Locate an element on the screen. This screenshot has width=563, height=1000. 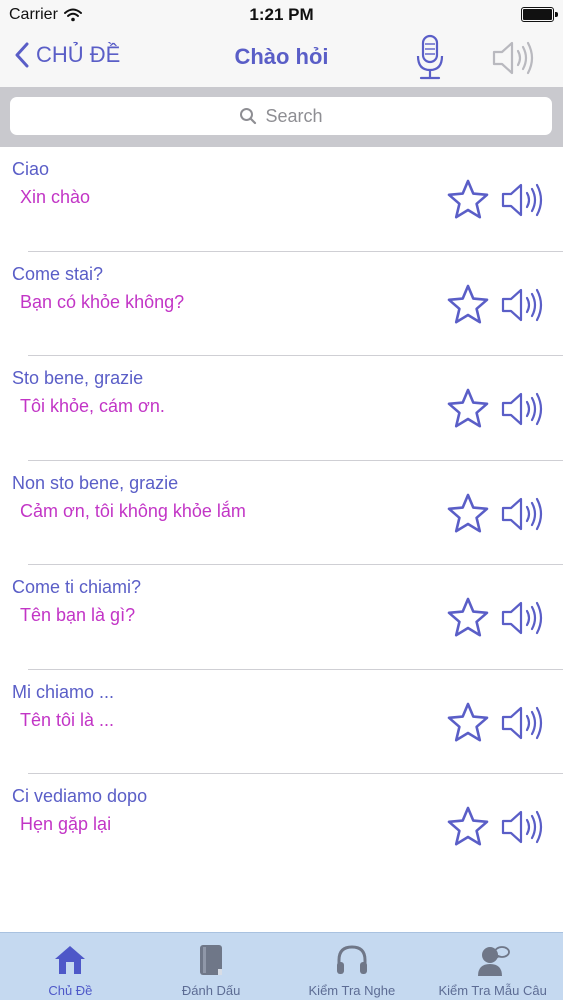
phrase-italian: Come ti chiami? is located at coordinates (77, 587).